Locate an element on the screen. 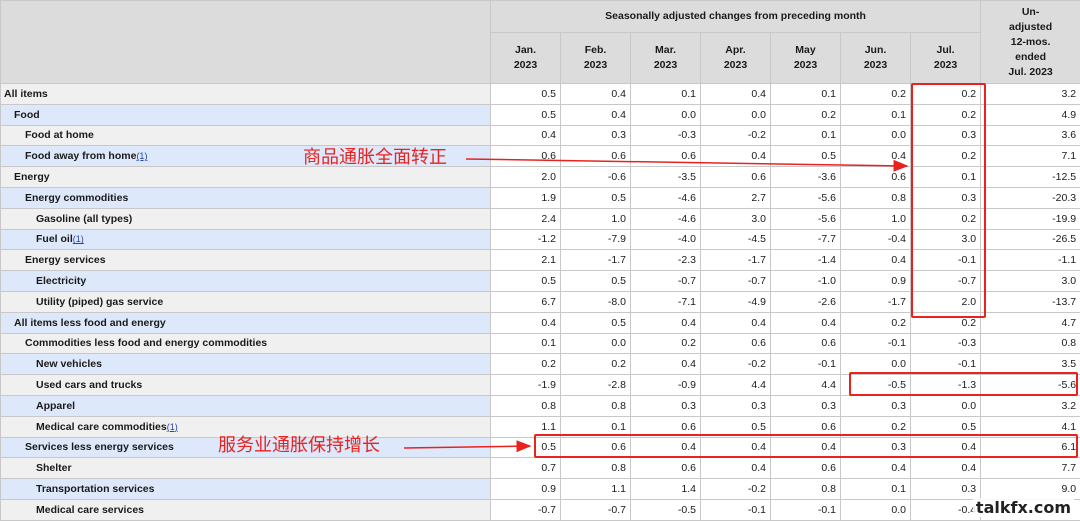 The height and width of the screenshot is (521, 1080). row-label: Food is located at coordinates (246, 114).